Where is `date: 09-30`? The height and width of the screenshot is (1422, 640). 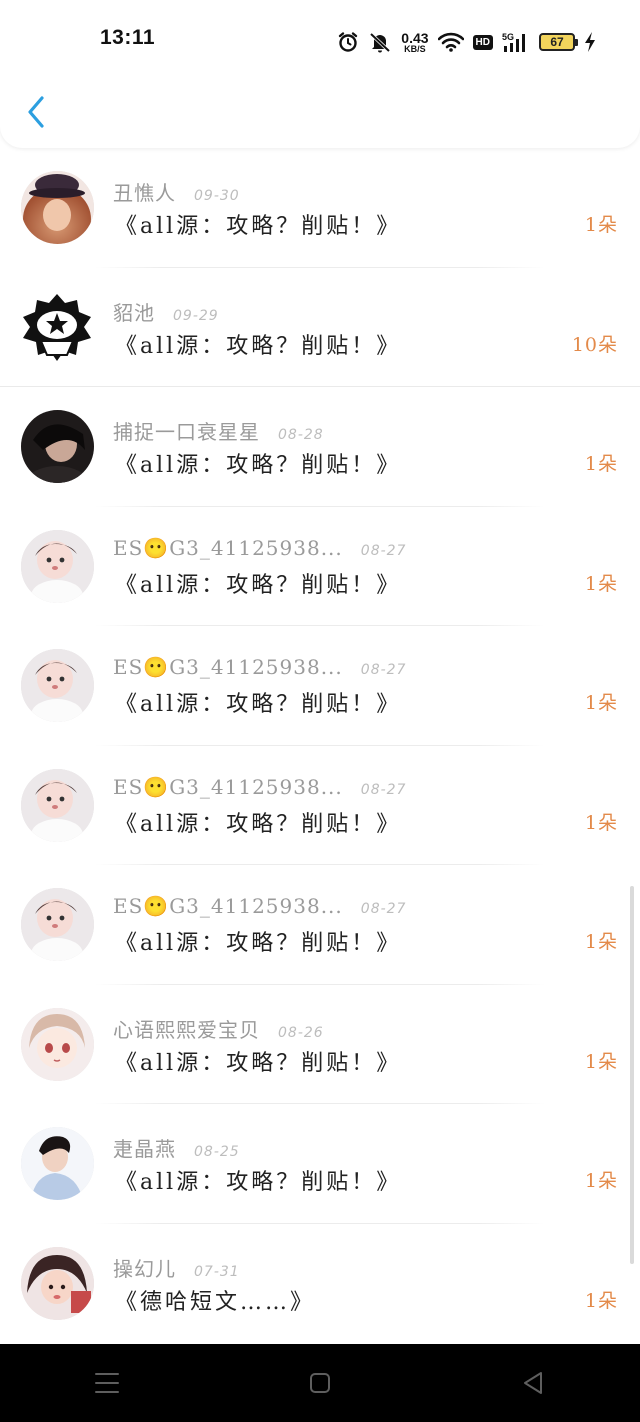
date: 09-30 is located at coordinates (217, 196).